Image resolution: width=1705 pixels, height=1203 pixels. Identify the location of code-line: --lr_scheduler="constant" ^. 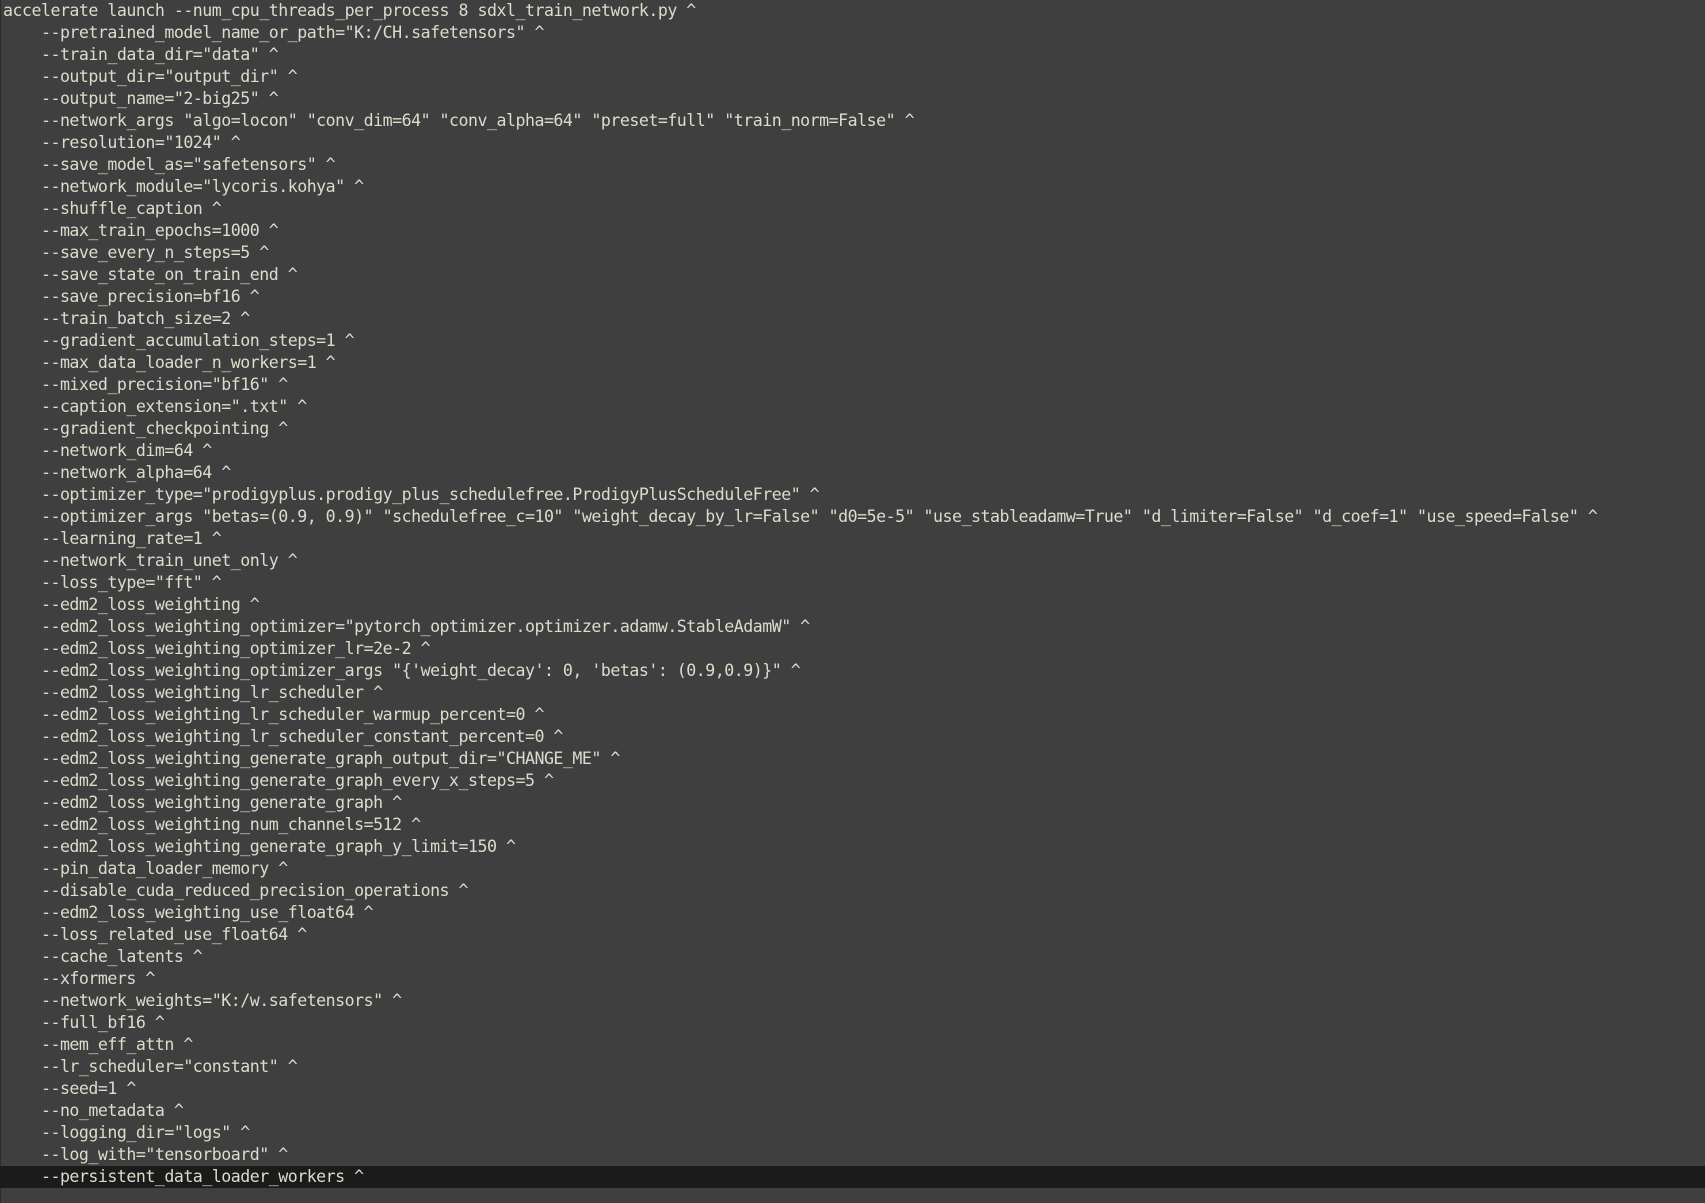
(854, 1067).